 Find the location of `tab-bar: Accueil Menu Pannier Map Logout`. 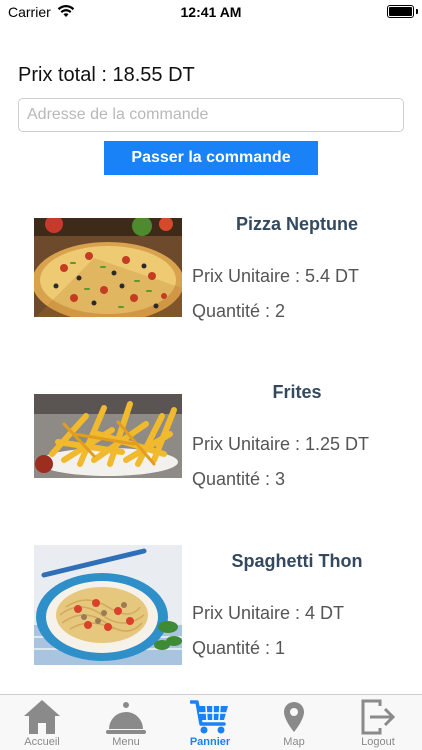

tab-bar: Accueil Menu Pannier Map Logout is located at coordinates (211, 722).